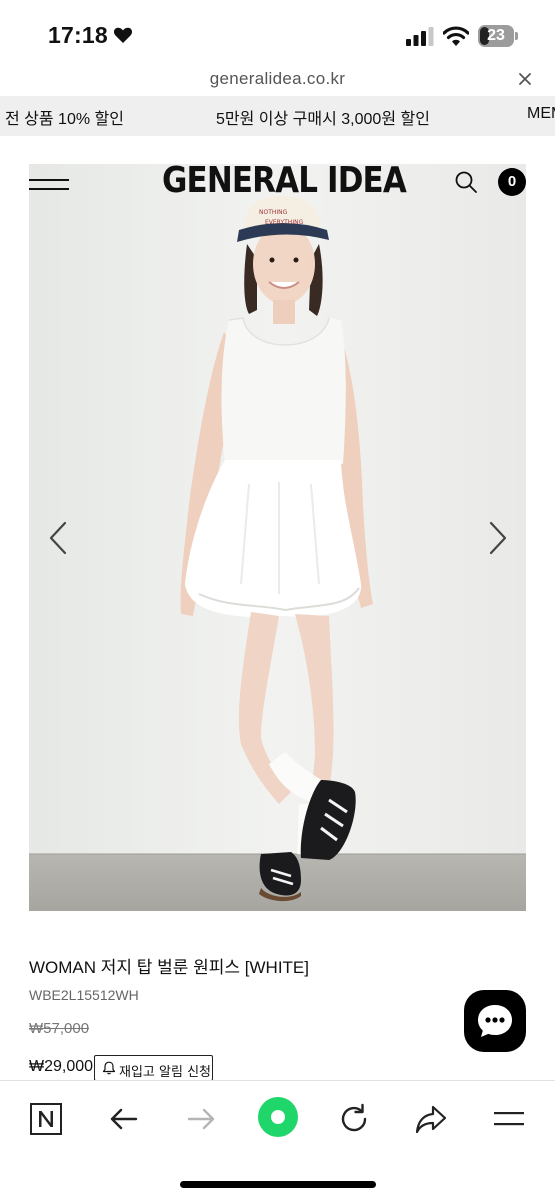  What do you see at coordinates (512, 182) in the screenshot?
I see `cart-badge: 0` at bounding box center [512, 182].